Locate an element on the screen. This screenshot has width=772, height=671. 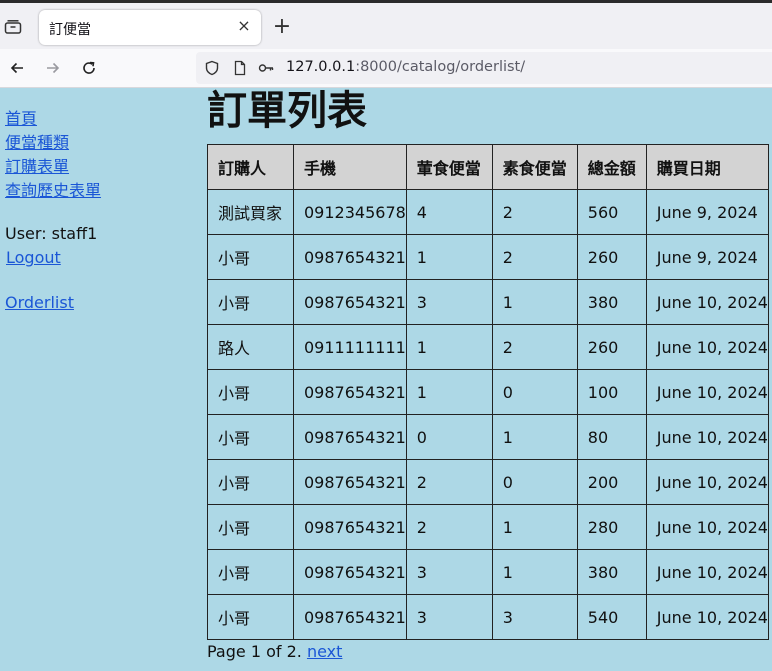
table-row: 小哥 0987654321 0 1 80 June 10, 2024 is located at coordinates (488, 437).